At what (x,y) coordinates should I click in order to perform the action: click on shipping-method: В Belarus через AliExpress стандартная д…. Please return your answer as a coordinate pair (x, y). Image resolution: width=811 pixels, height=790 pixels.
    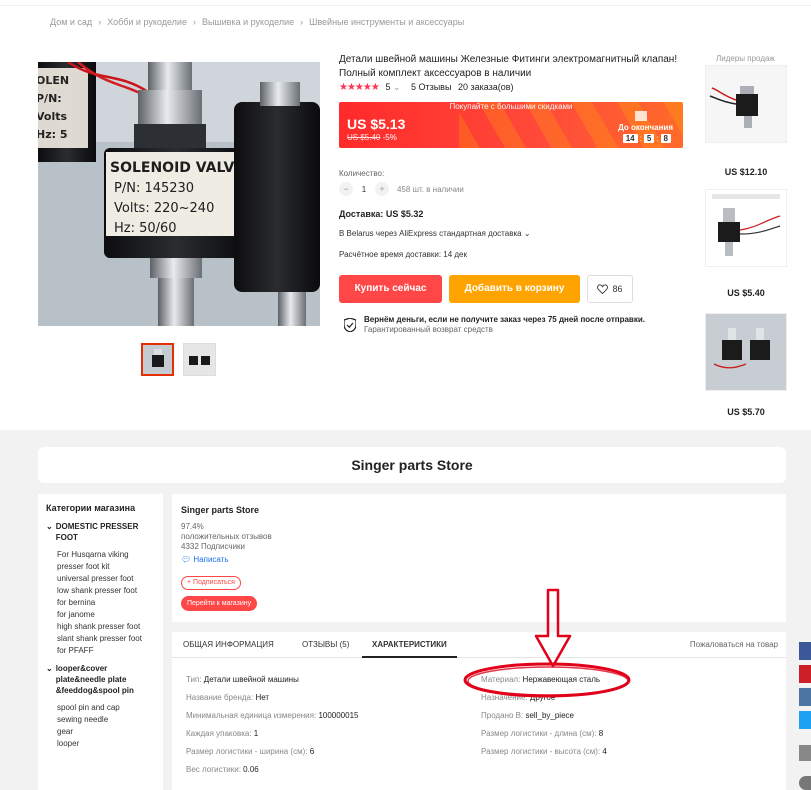
    Looking at the image, I should click on (435, 233).